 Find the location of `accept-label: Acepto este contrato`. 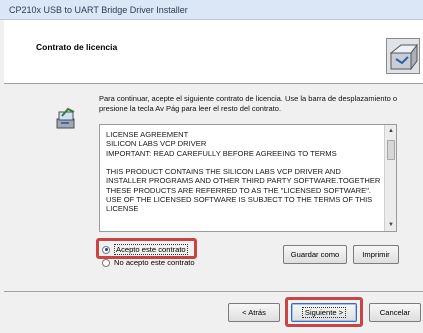

accept-label: Acepto este contrato is located at coordinates (151, 249).